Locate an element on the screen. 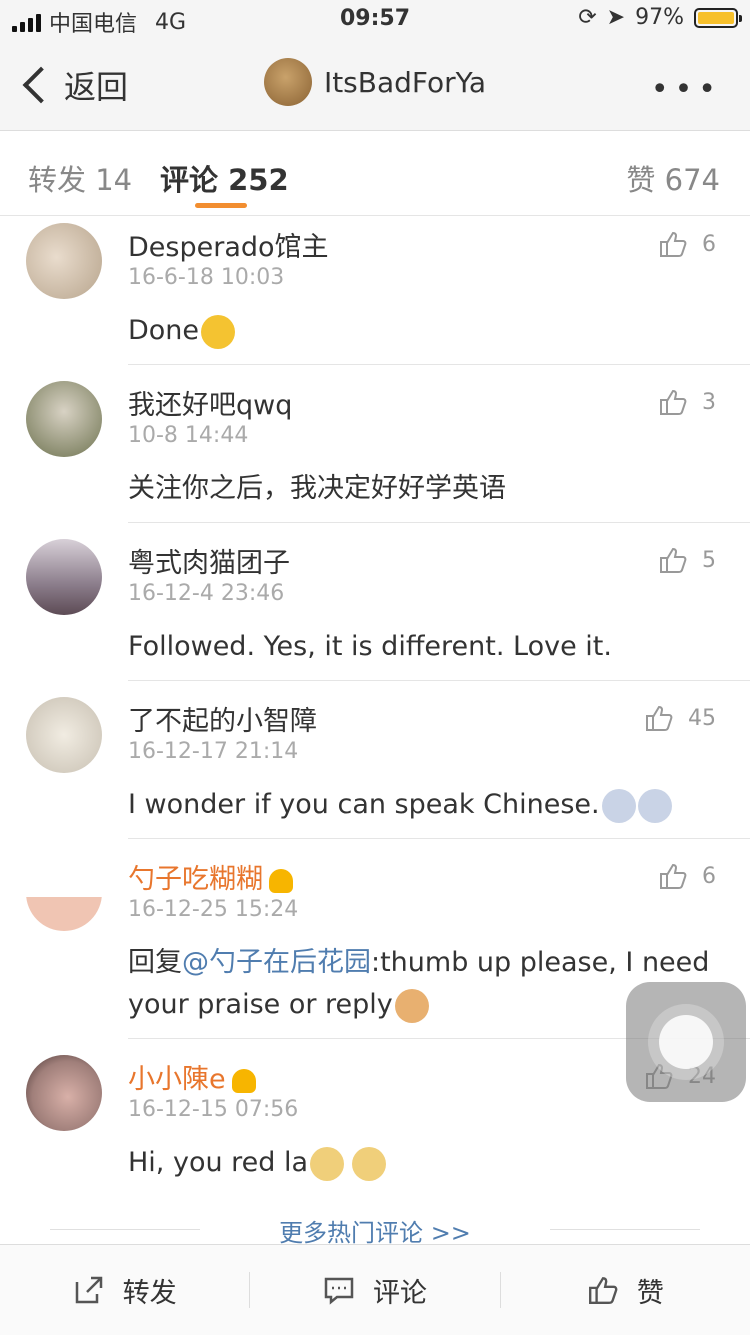 This screenshot has height=1335, width=750. rotation-lock-icon: ⟳ is located at coordinates (587, 17).